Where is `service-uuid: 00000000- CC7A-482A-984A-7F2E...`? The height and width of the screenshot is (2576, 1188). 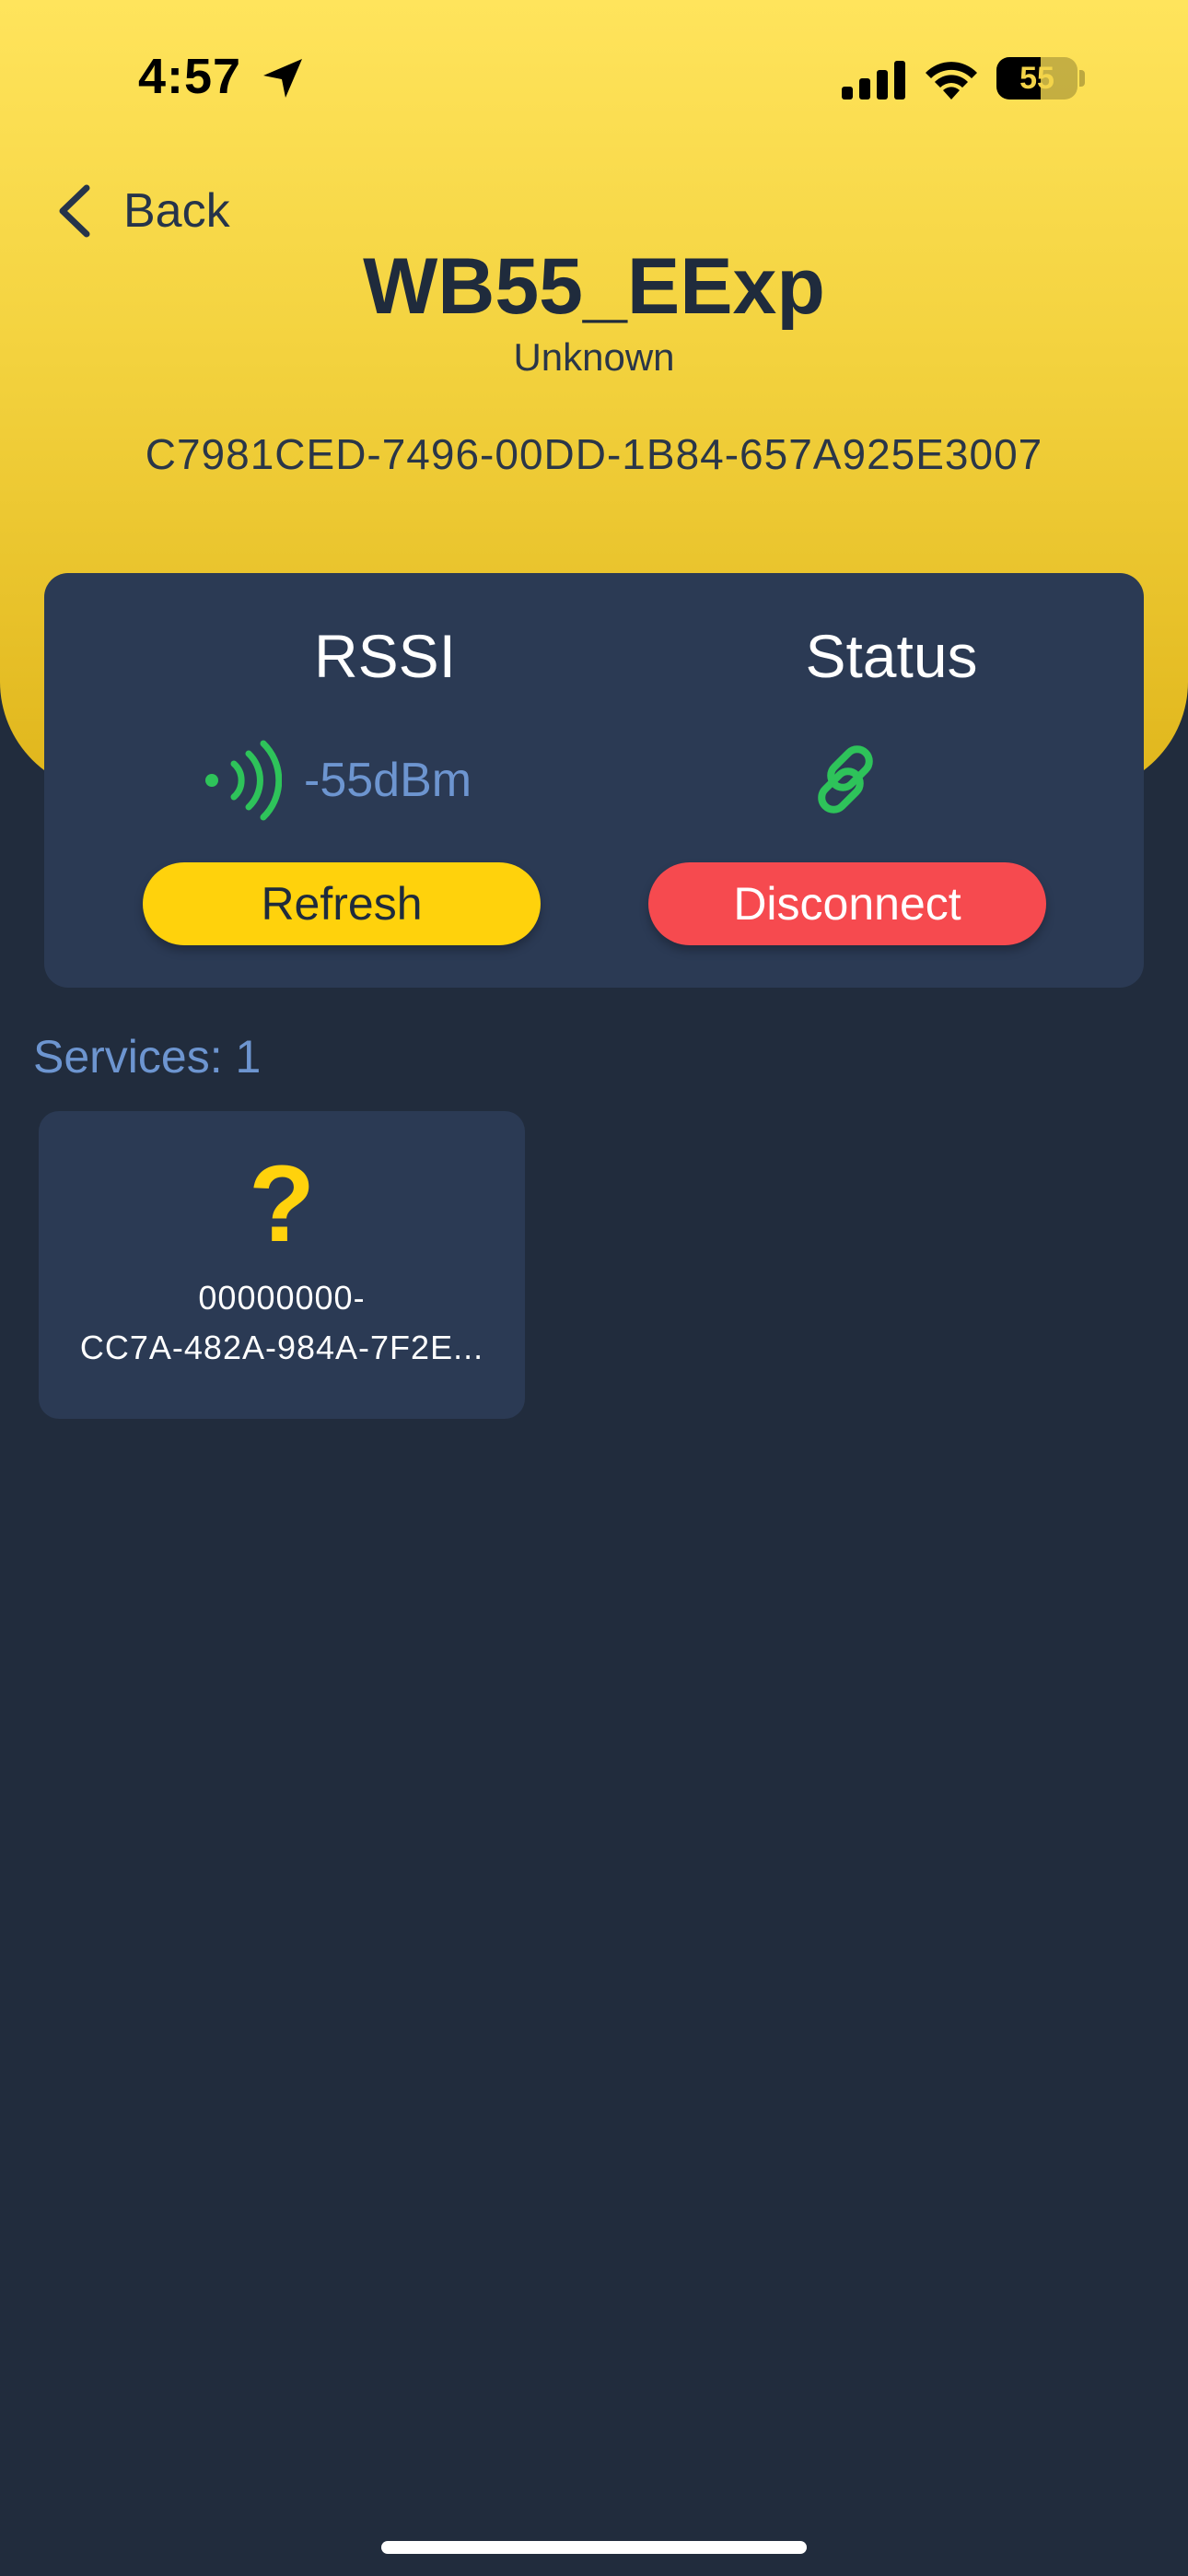 service-uuid: 00000000- CC7A-482A-984A-7F2E... is located at coordinates (281, 1322).